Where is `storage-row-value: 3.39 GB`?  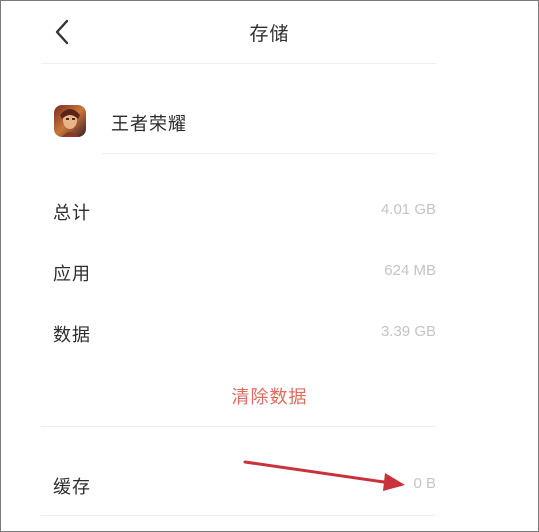
storage-row-value: 3.39 GB is located at coordinates (408, 331).